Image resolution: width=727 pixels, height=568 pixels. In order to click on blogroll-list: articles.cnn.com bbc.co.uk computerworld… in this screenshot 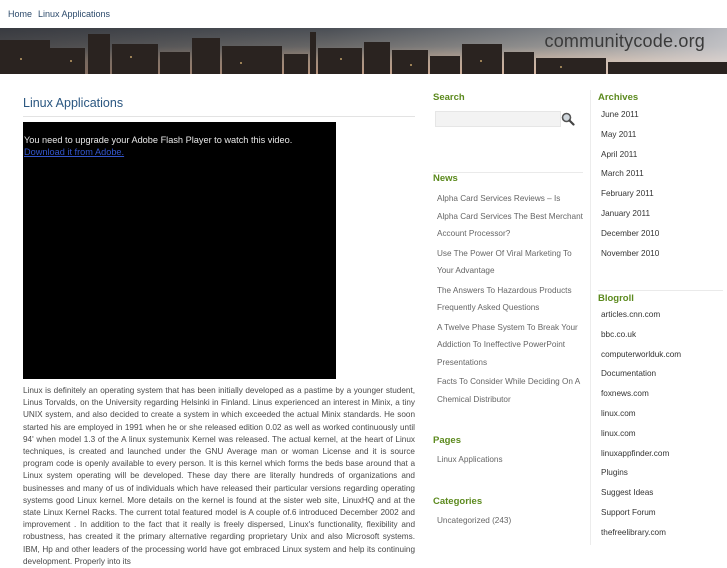, I will do `click(641, 429)`.